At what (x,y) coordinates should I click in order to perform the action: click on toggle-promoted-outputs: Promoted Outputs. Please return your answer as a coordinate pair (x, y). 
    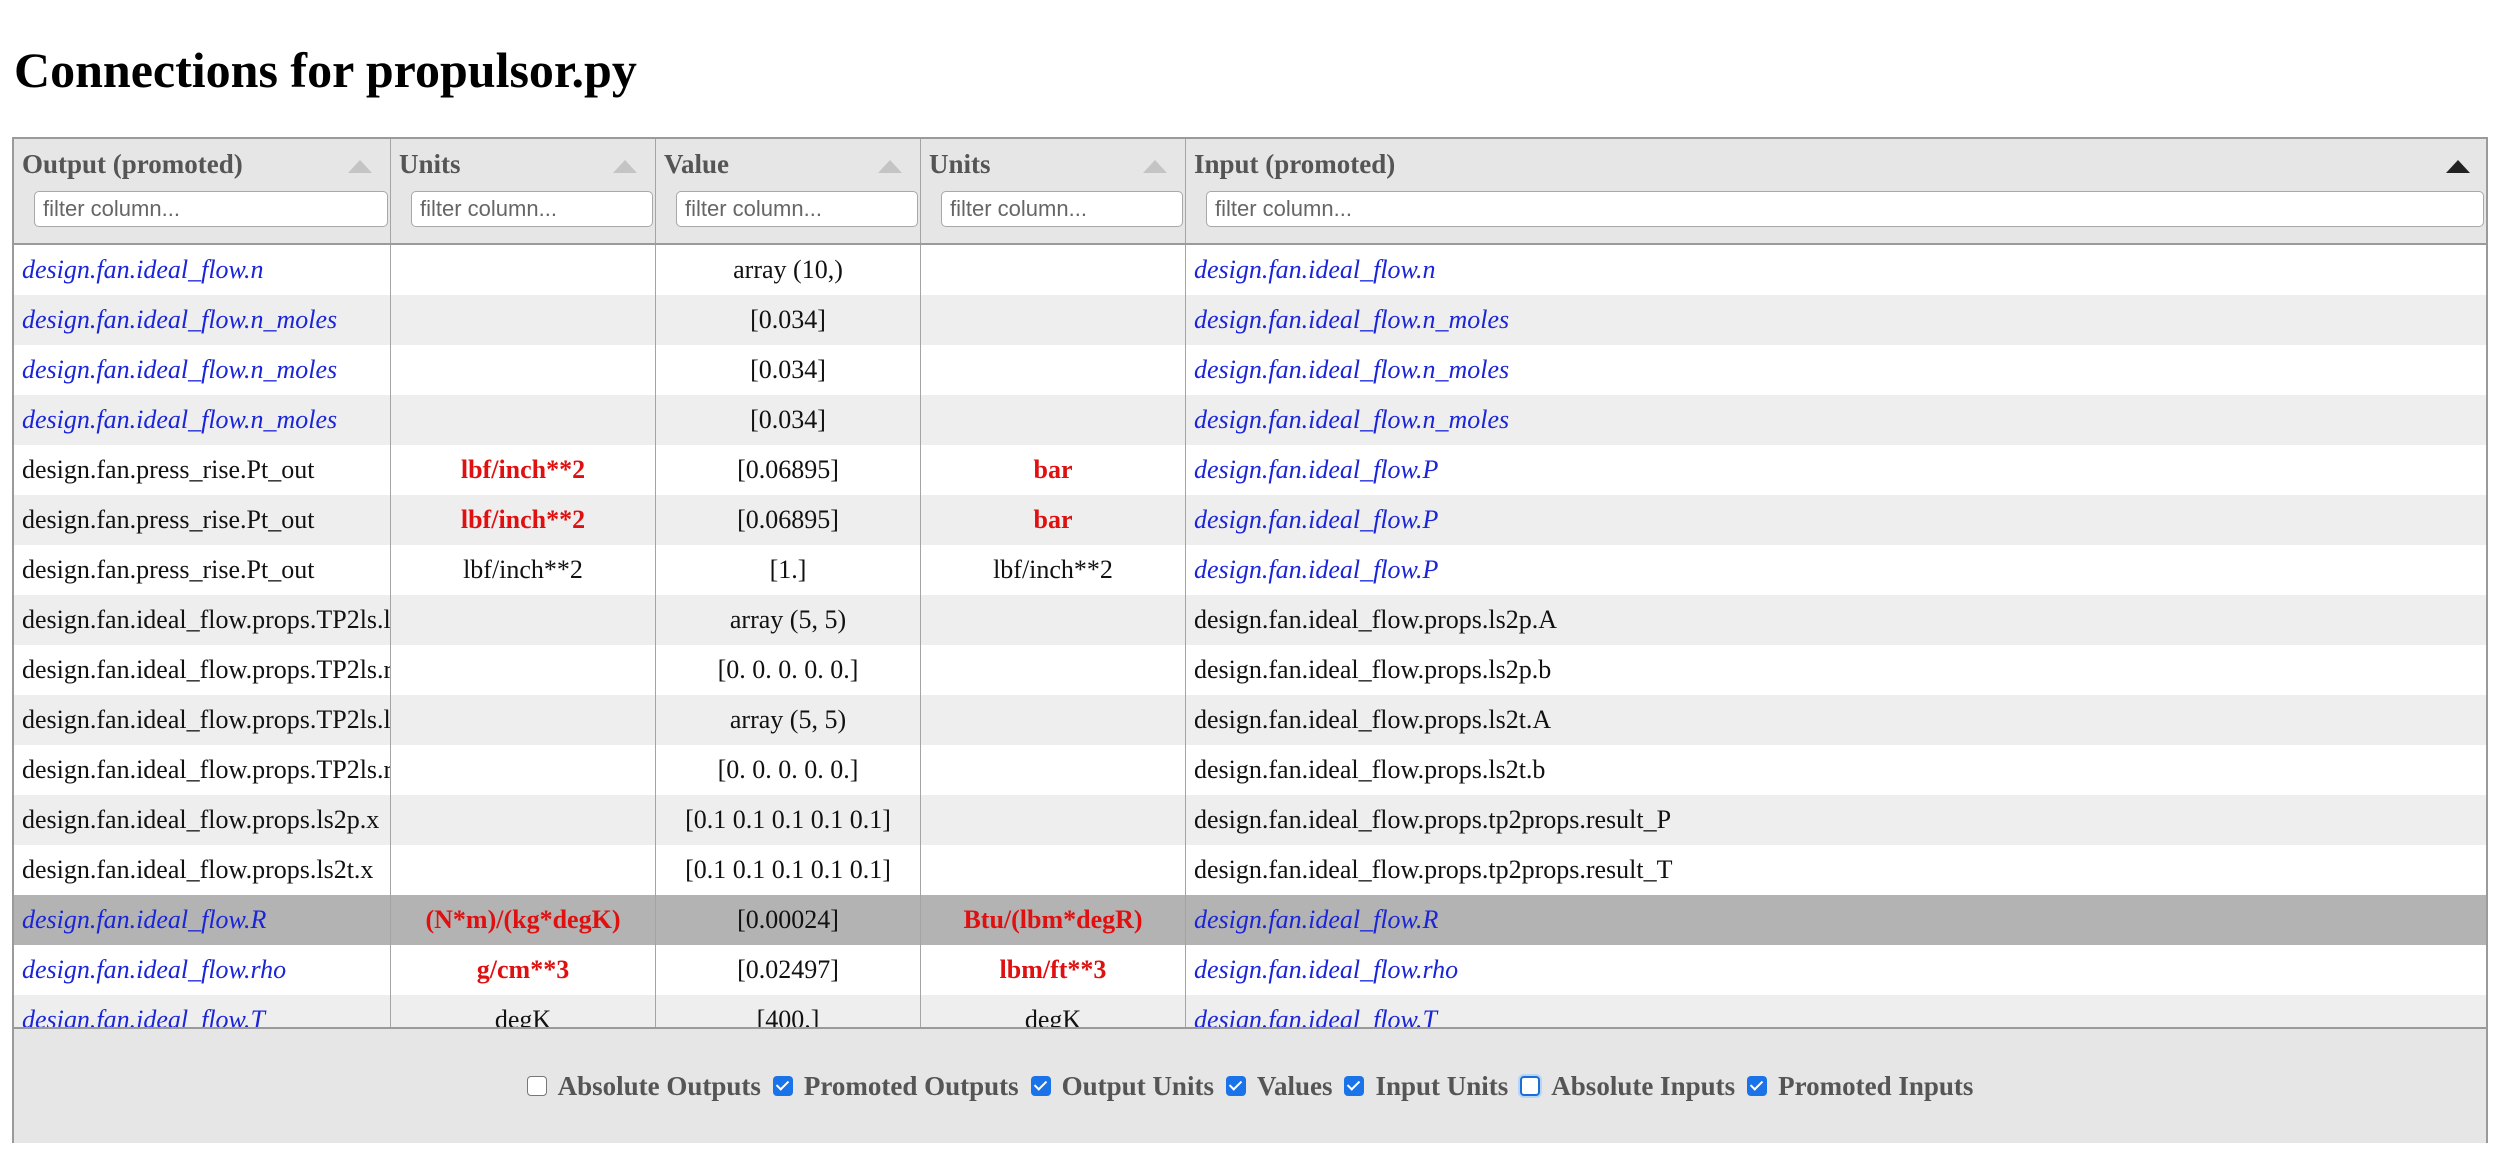
    Looking at the image, I should click on (895, 1086).